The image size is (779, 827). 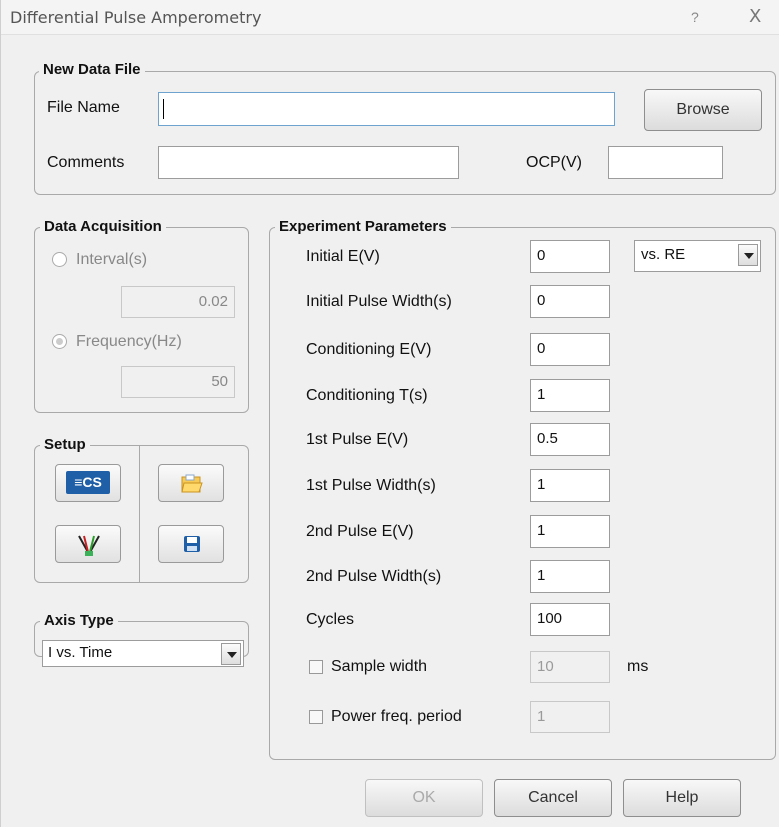 I want to click on open-folder-button, so click(x=191, y=483).